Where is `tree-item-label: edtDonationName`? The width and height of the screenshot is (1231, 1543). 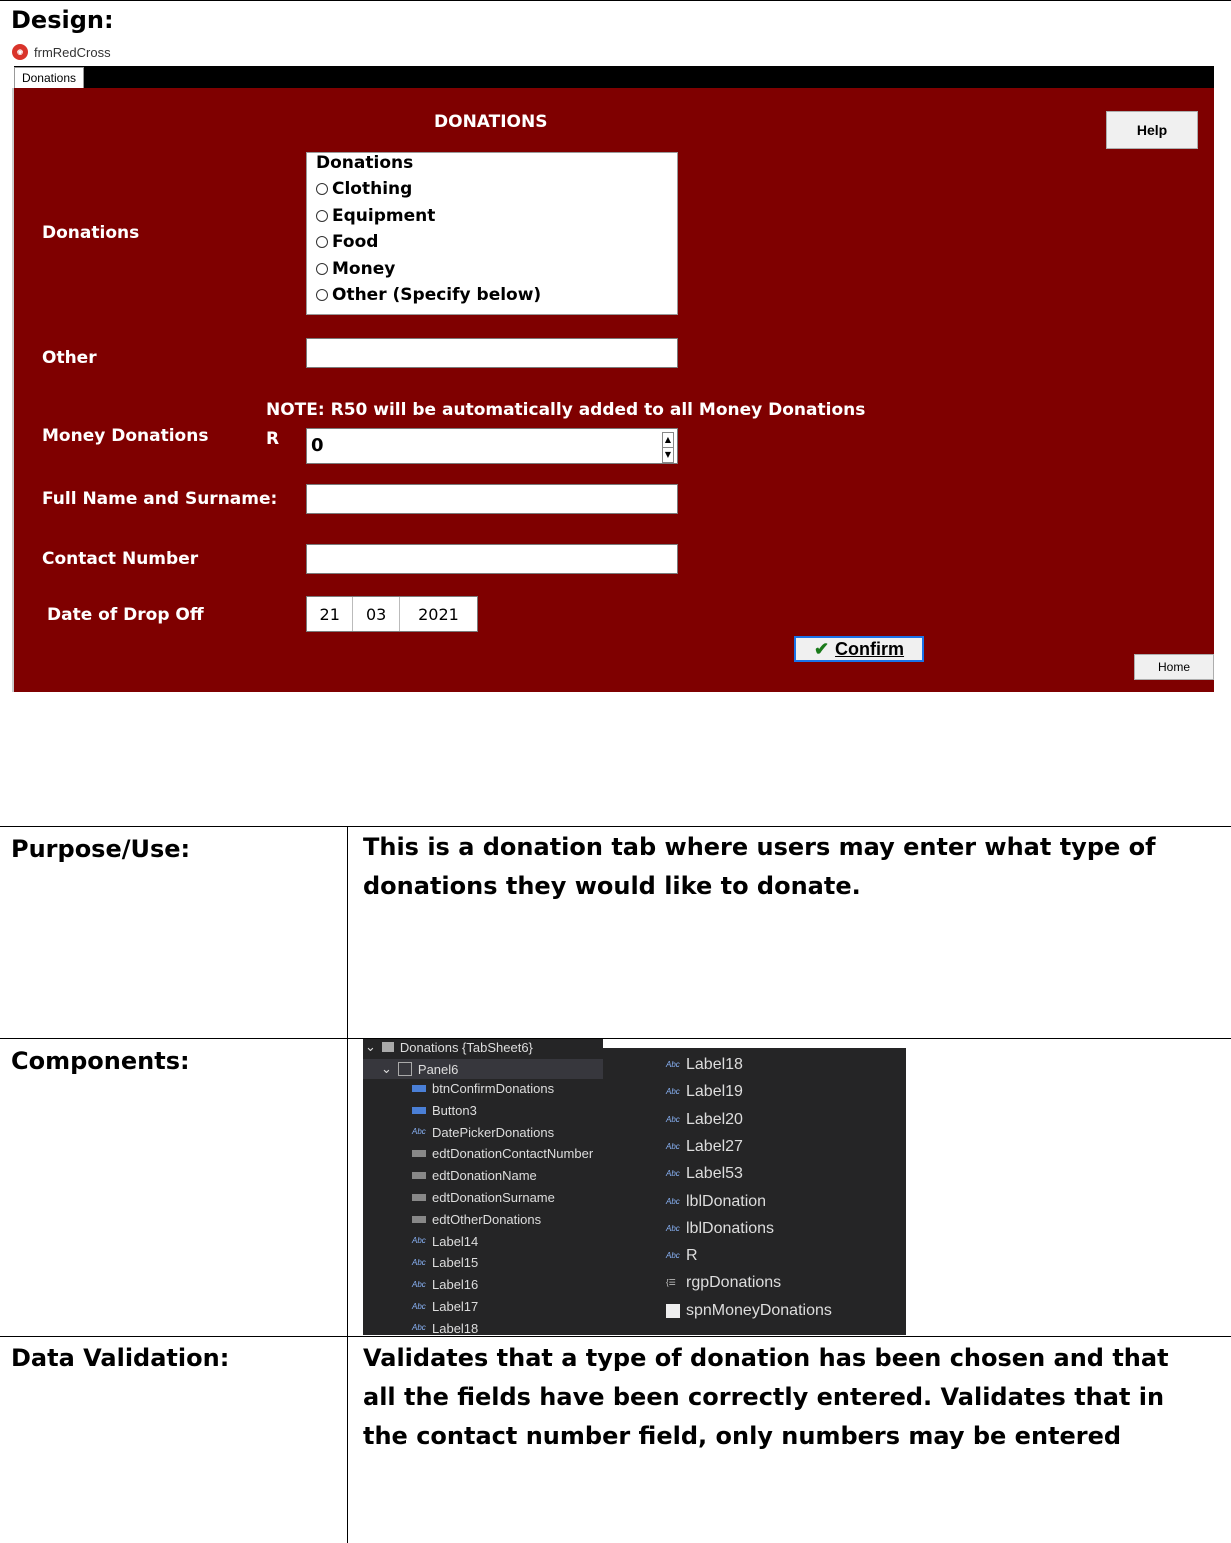
tree-item-label: edtDonationName is located at coordinates (484, 1176).